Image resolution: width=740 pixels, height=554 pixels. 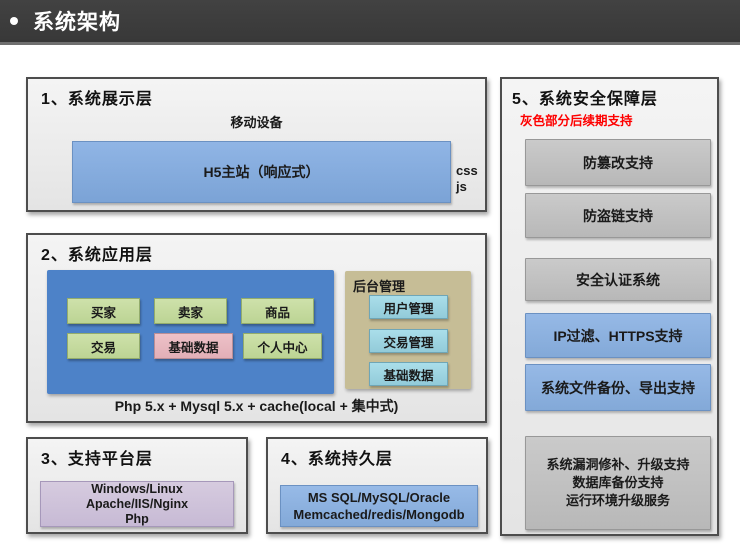 What do you see at coordinates (277, 311) in the screenshot?
I see `module-product: 商品` at bounding box center [277, 311].